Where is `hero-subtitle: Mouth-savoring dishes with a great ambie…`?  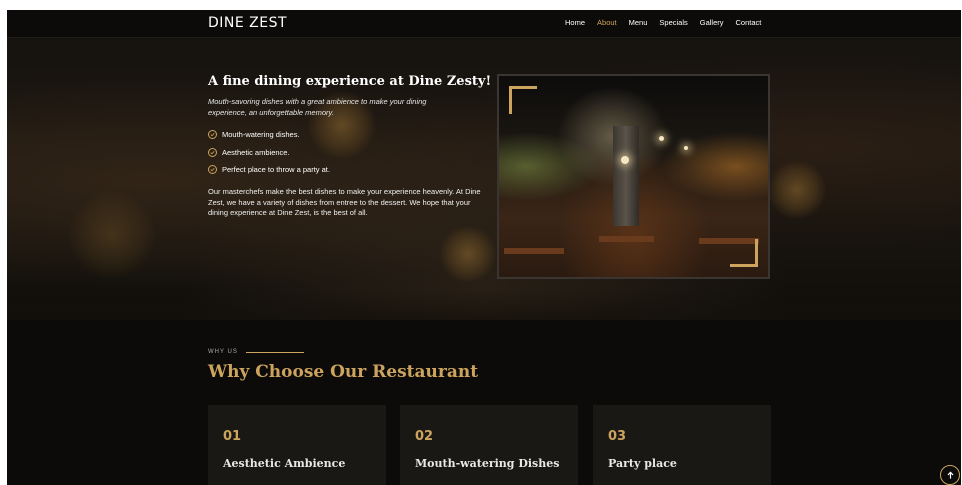 hero-subtitle: Mouth-savoring dishes with a great ambie… is located at coordinates (317, 107).